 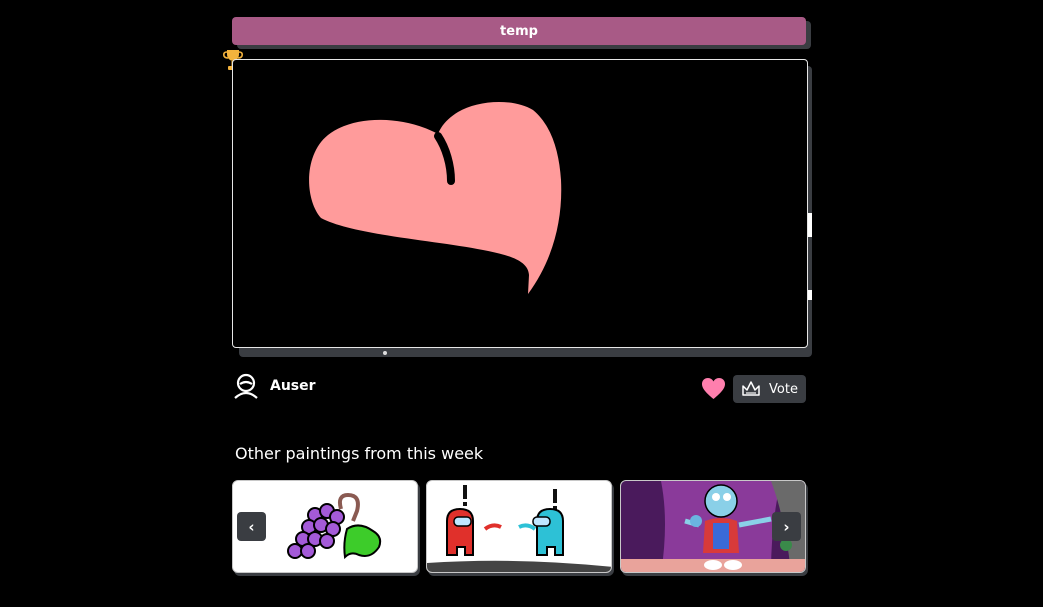 I want to click on chevron-right-icon: ›, so click(x=786, y=526).